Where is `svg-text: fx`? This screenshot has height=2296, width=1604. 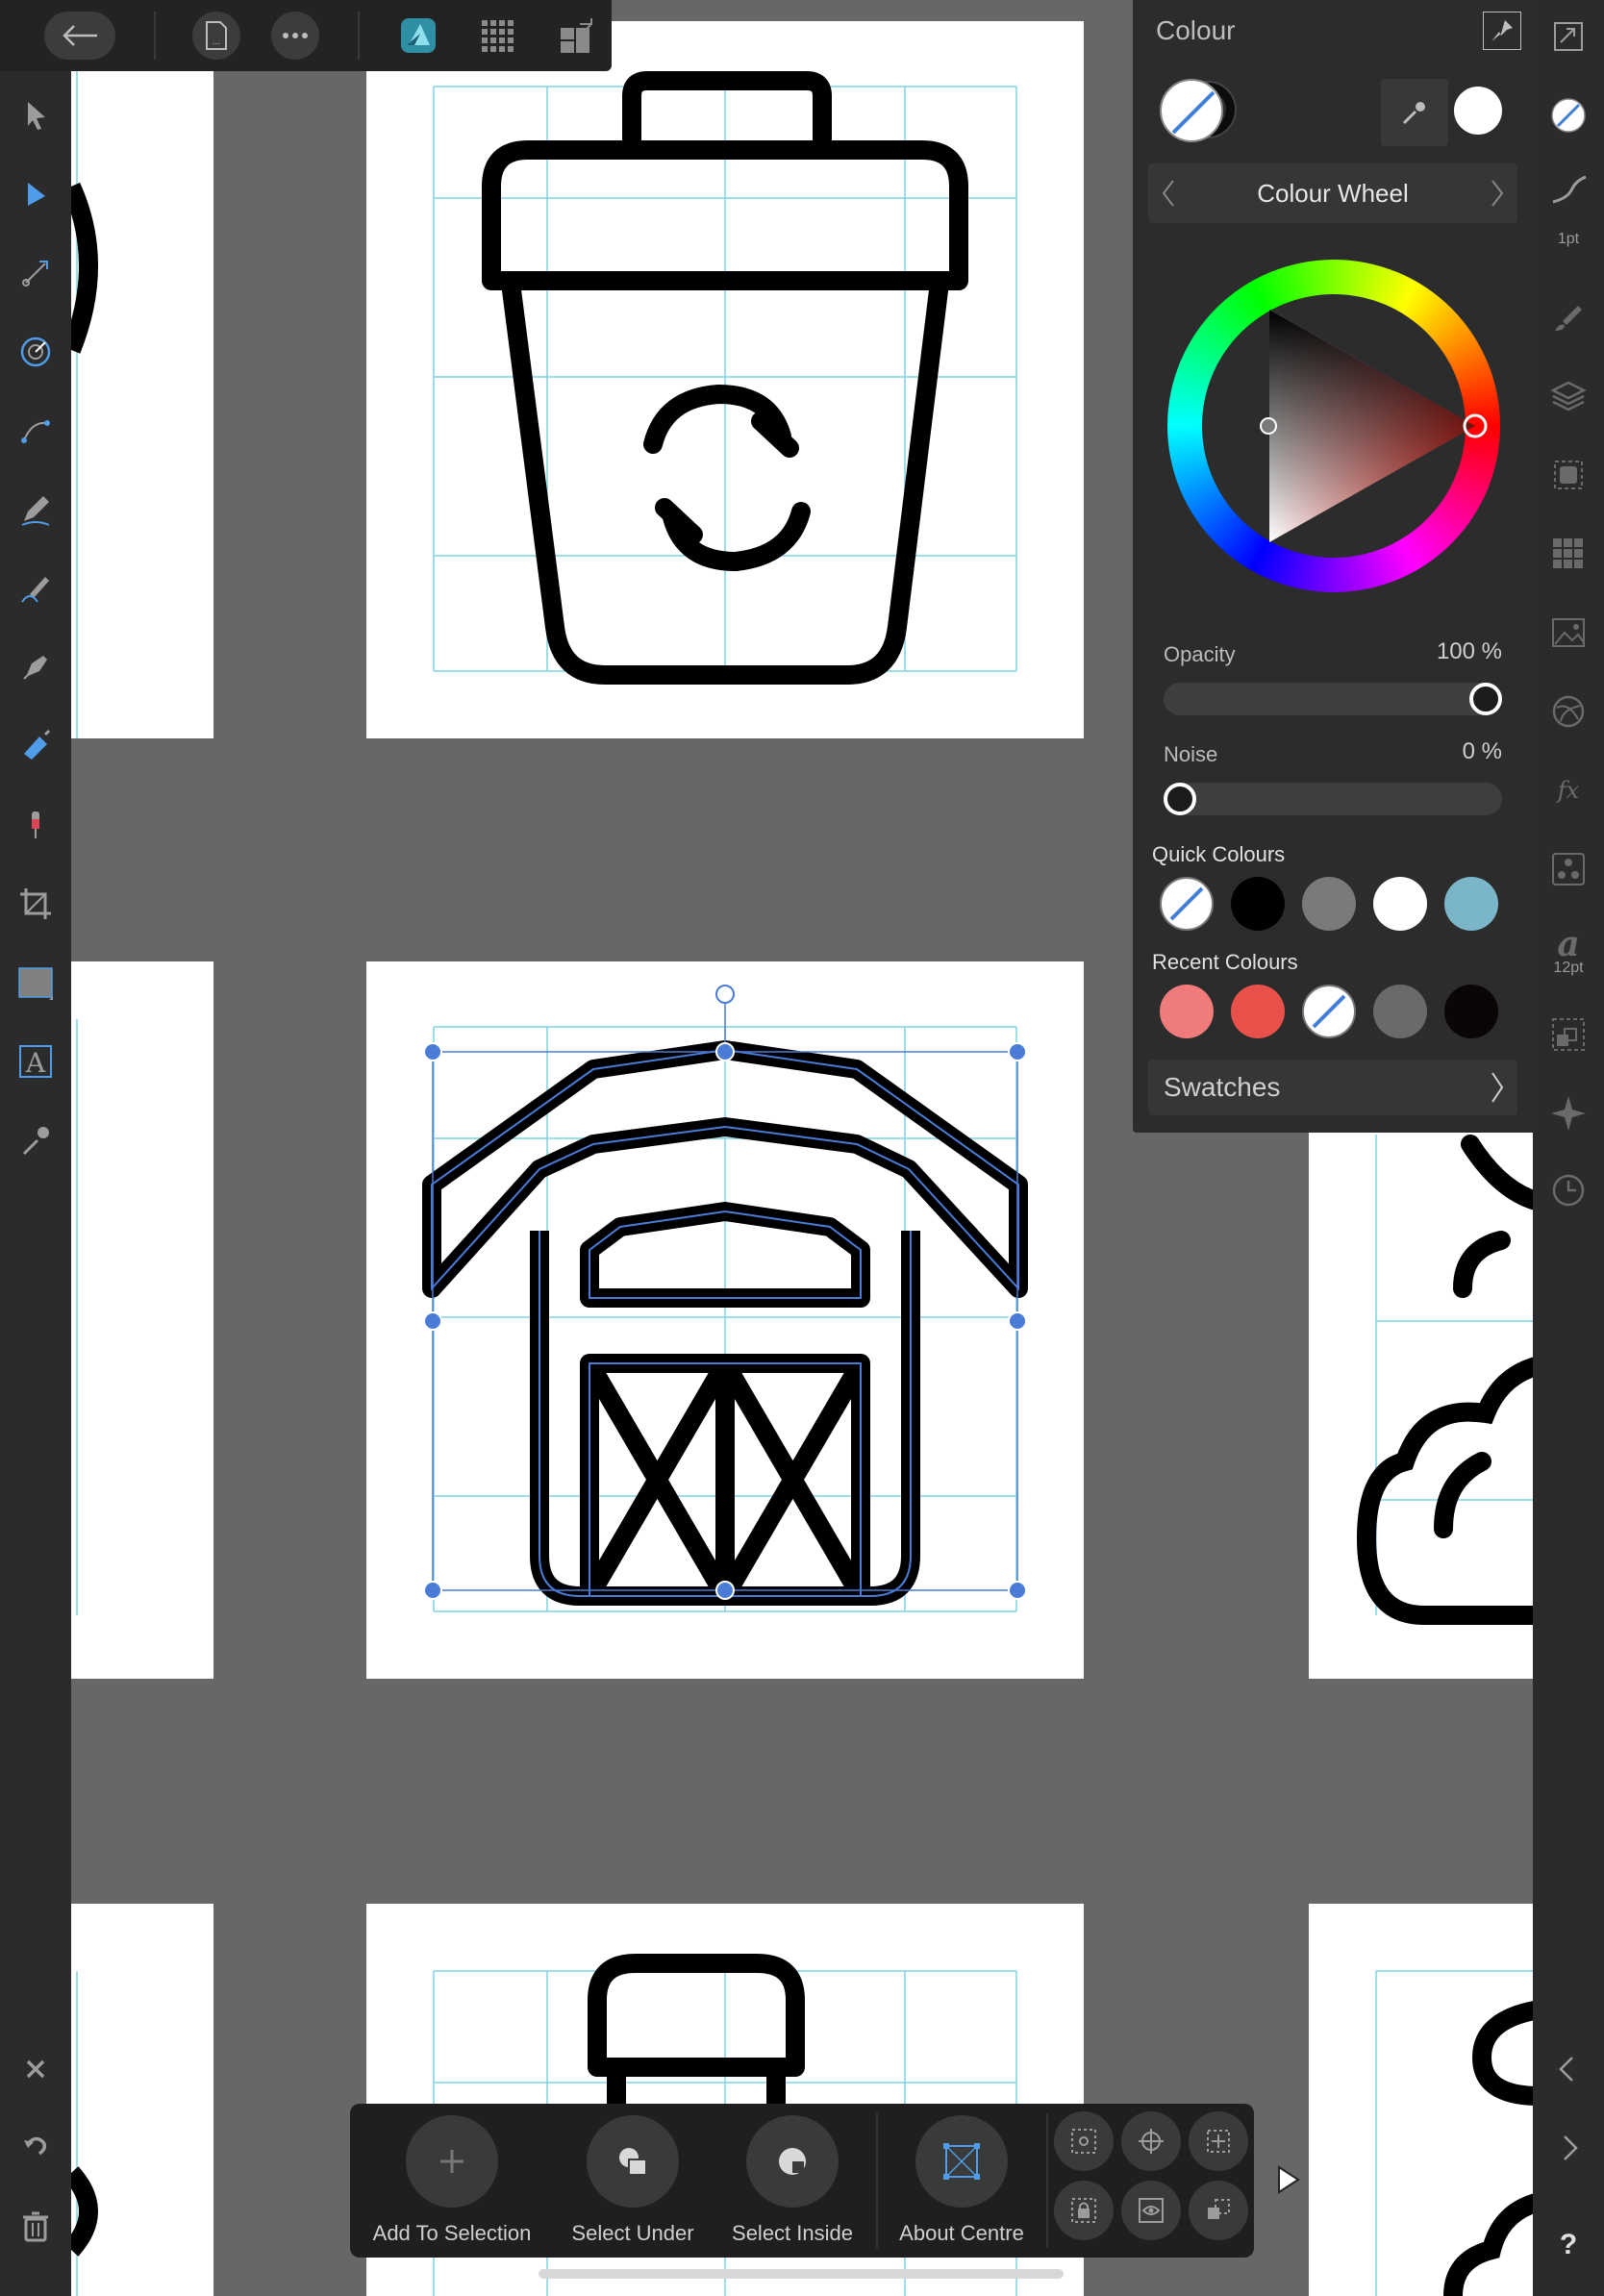 svg-text: fx is located at coordinates (1568, 790).